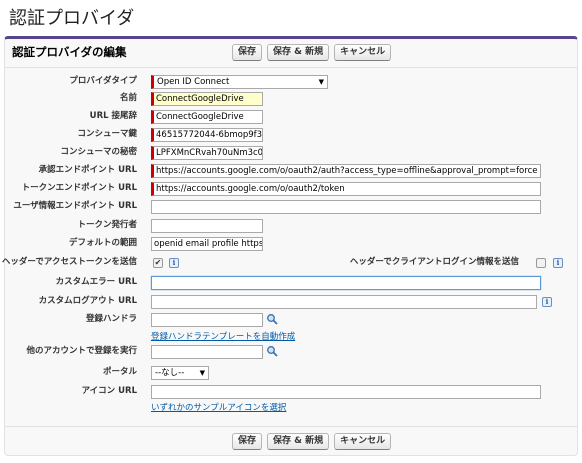 The width and height of the screenshot is (582, 463). I want to click on token-endpoint-label: トークンエンドポイント URL, so click(79, 188).